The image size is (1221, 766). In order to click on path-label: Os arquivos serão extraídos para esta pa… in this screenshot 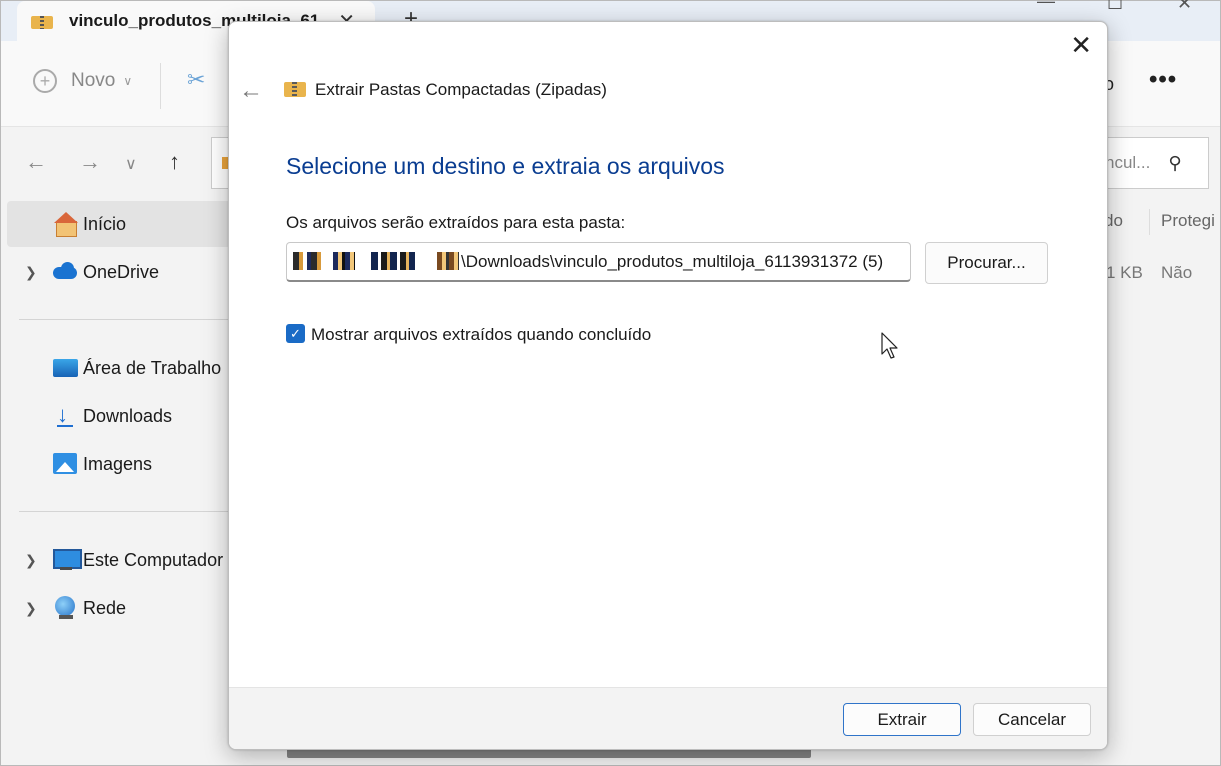, I will do `click(456, 222)`.